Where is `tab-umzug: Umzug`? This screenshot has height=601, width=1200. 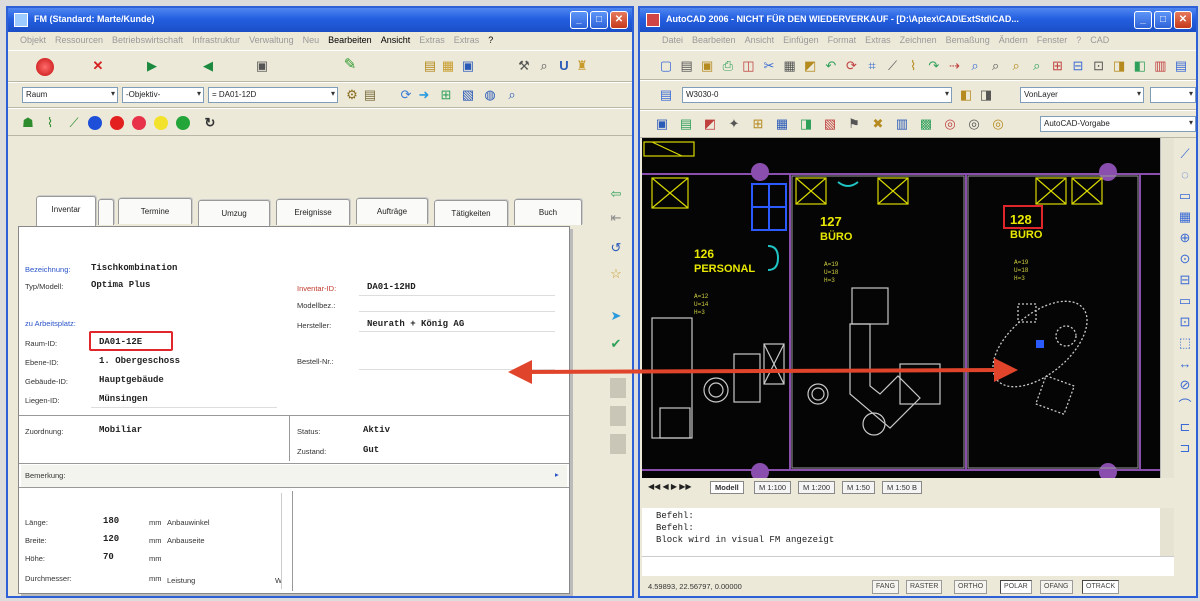 tab-umzug: Umzug is located at coordinates (234, 213).